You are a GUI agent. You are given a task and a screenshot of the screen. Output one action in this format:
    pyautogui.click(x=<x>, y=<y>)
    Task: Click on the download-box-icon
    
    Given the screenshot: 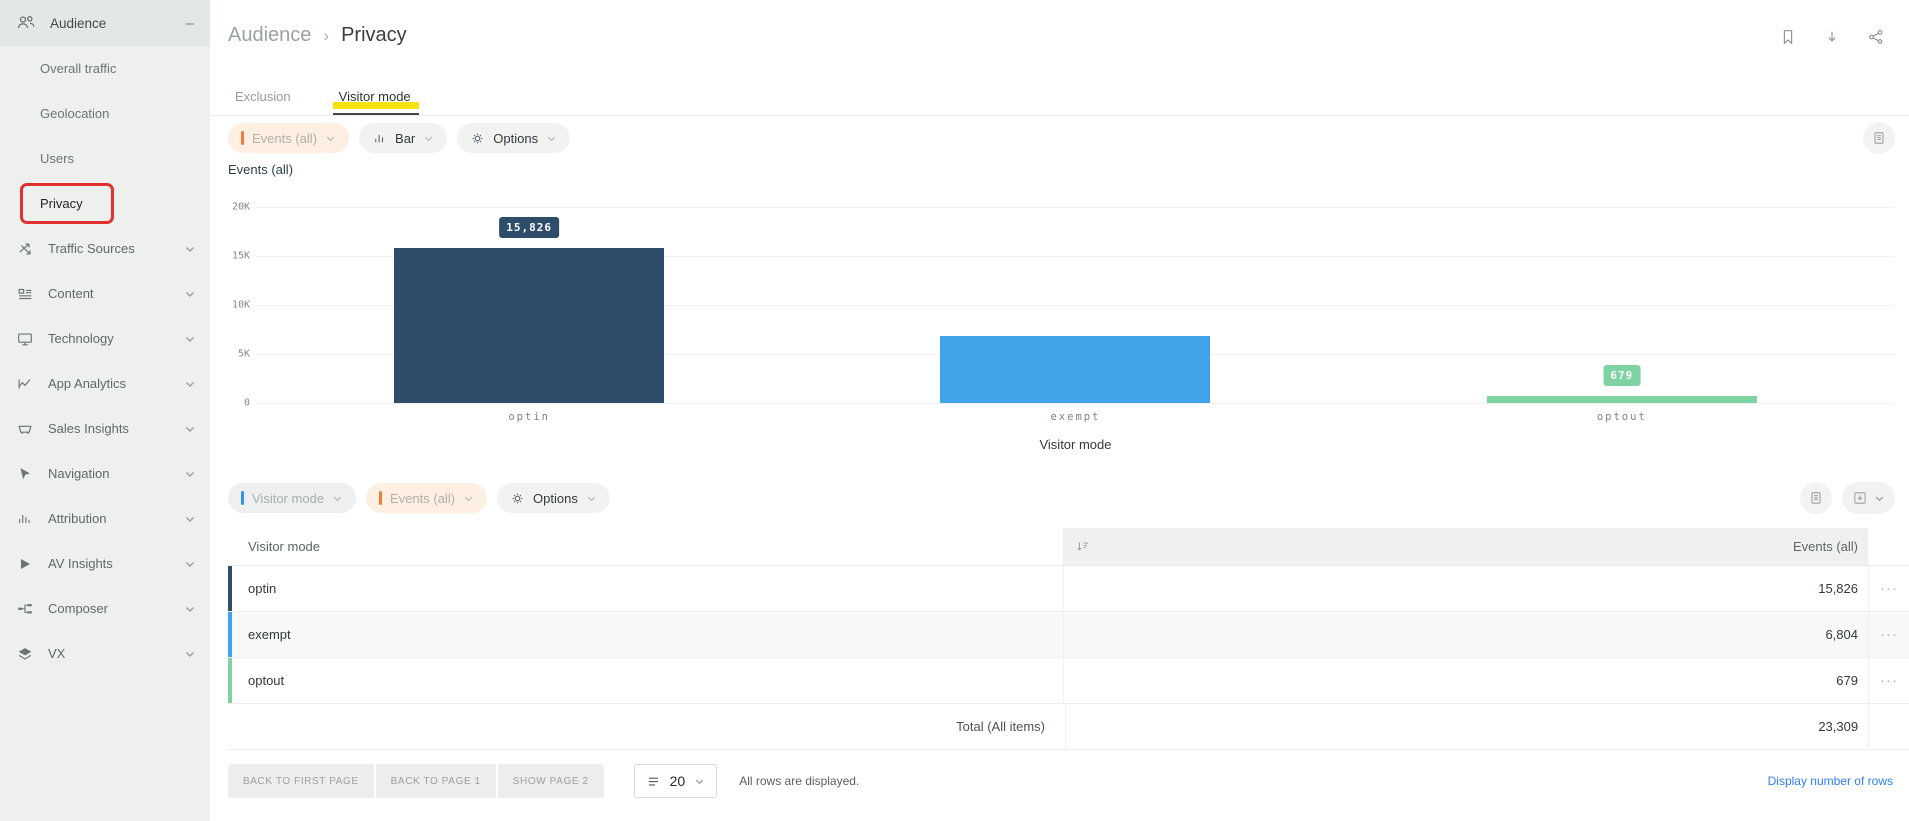 What is the action you would take?
    pyautogui.click(x=1860, y=498)
    